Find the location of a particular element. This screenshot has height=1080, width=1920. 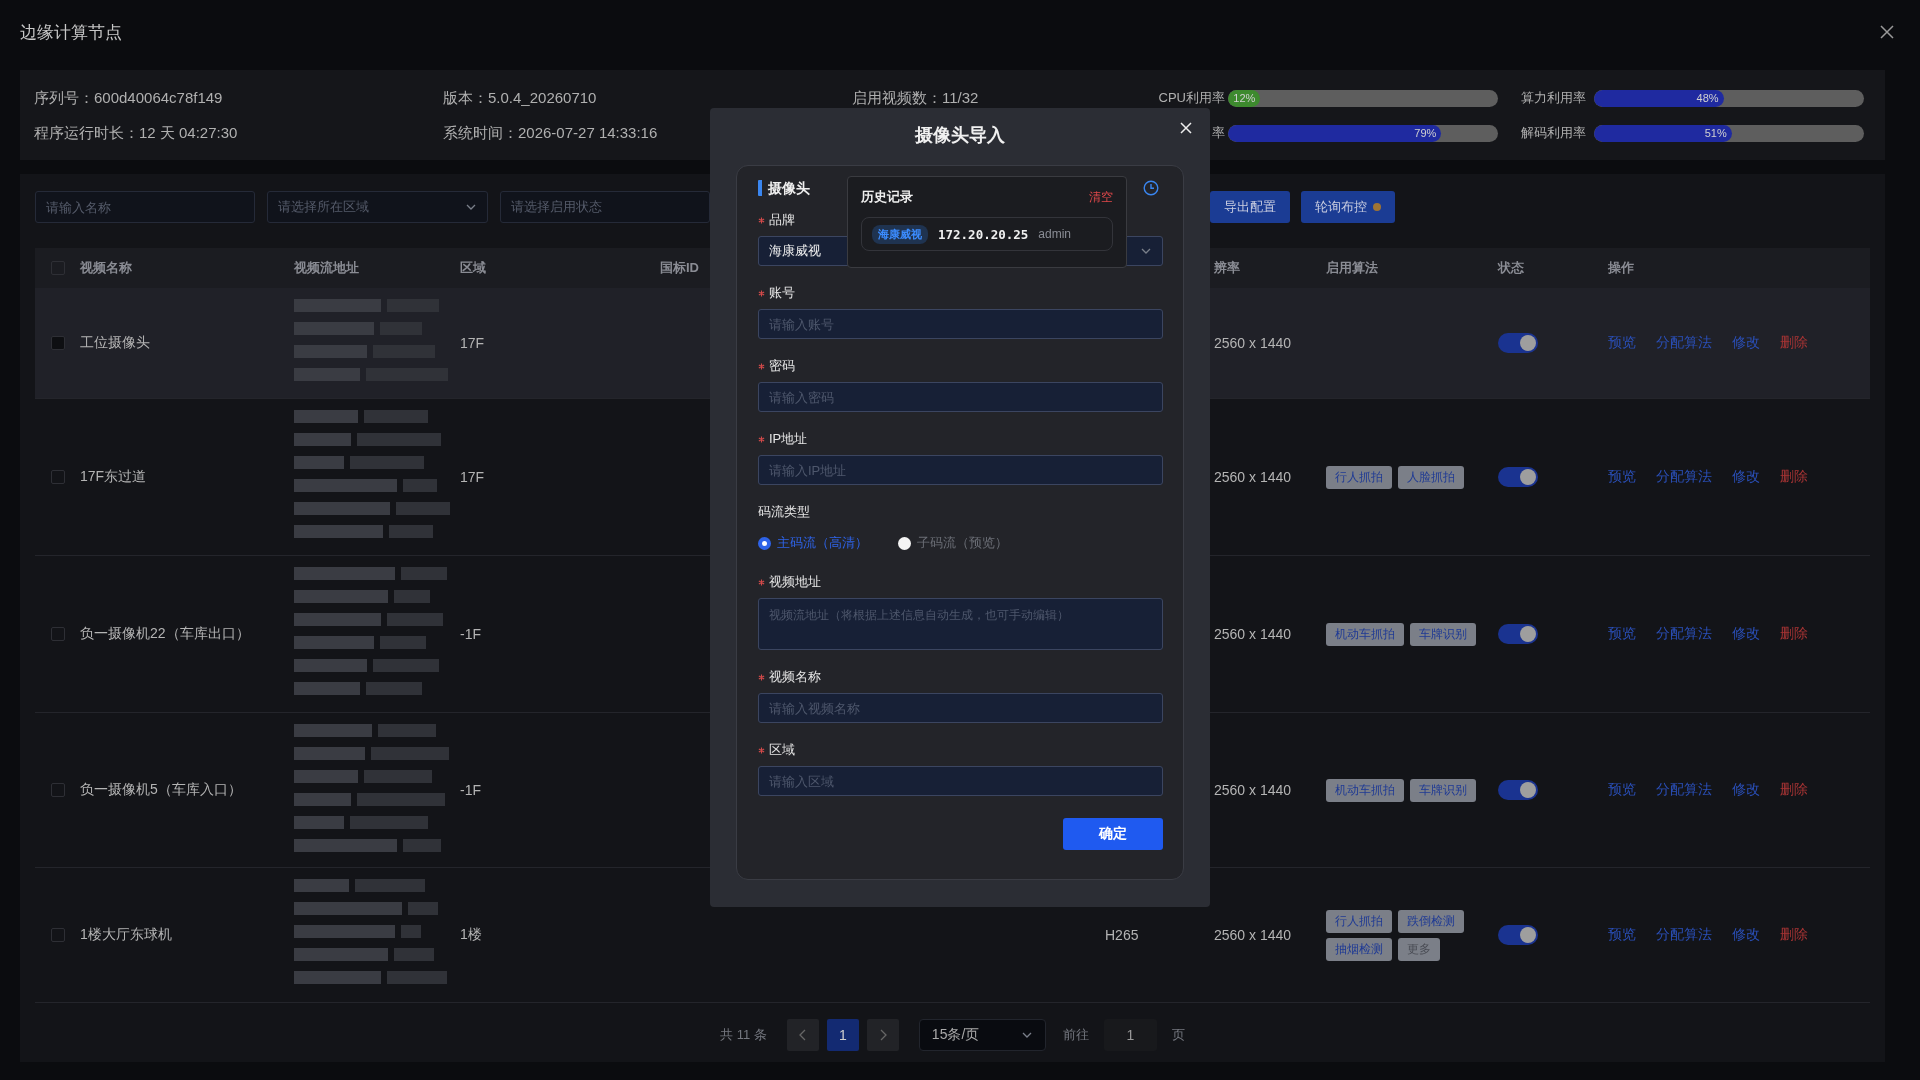

metric-value: 12% is located at coordinates (1244, 98).